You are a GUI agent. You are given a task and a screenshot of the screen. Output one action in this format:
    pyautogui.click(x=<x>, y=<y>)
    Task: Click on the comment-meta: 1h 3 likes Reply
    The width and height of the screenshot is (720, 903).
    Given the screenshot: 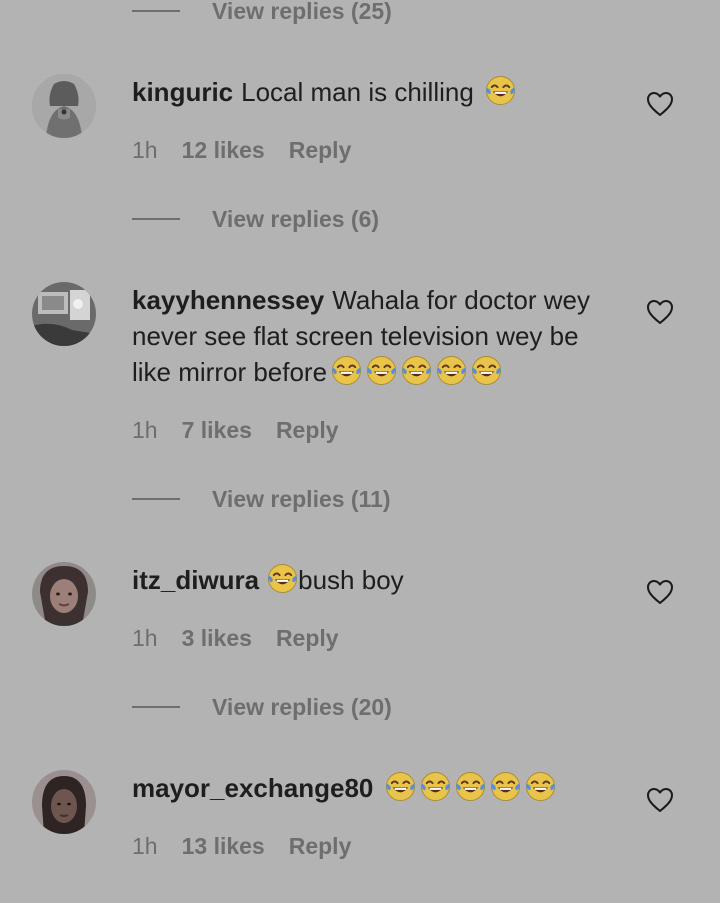 What is the action you would take?
    pyautogui.click(x=235, y=638)
    